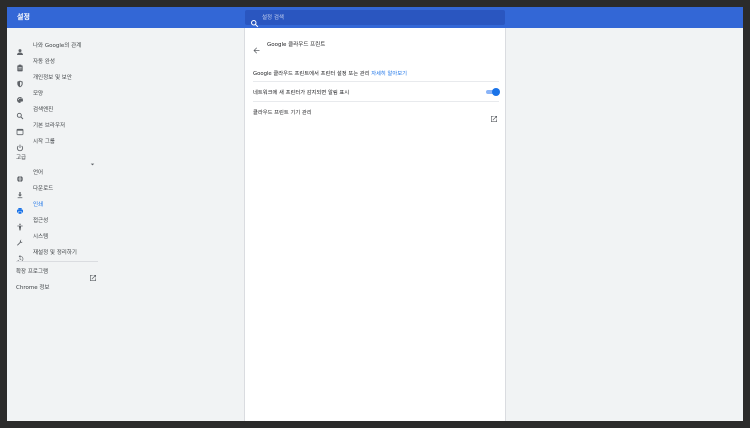 The image size is (750, 428). What do you see at coordinates (44, 62) in the screenshot?
I see `sidebar-item-label: 자동 완성` at bounding box center [44, 62].